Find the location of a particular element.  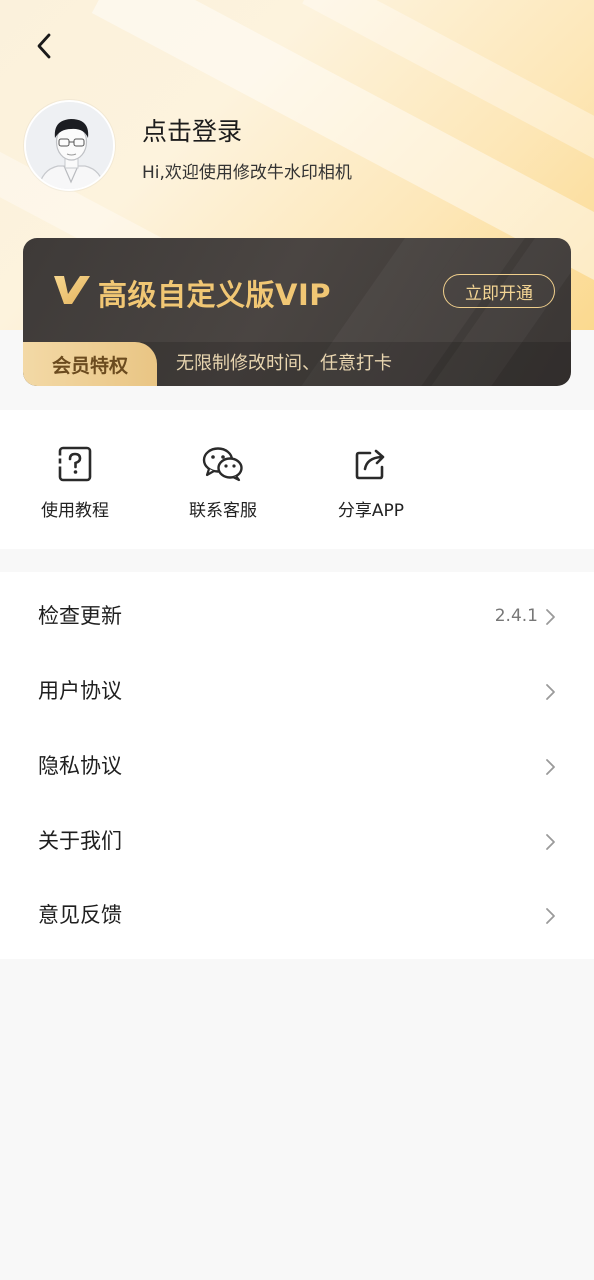

login-title: 点击登录 is located at coordinates (192, 130).